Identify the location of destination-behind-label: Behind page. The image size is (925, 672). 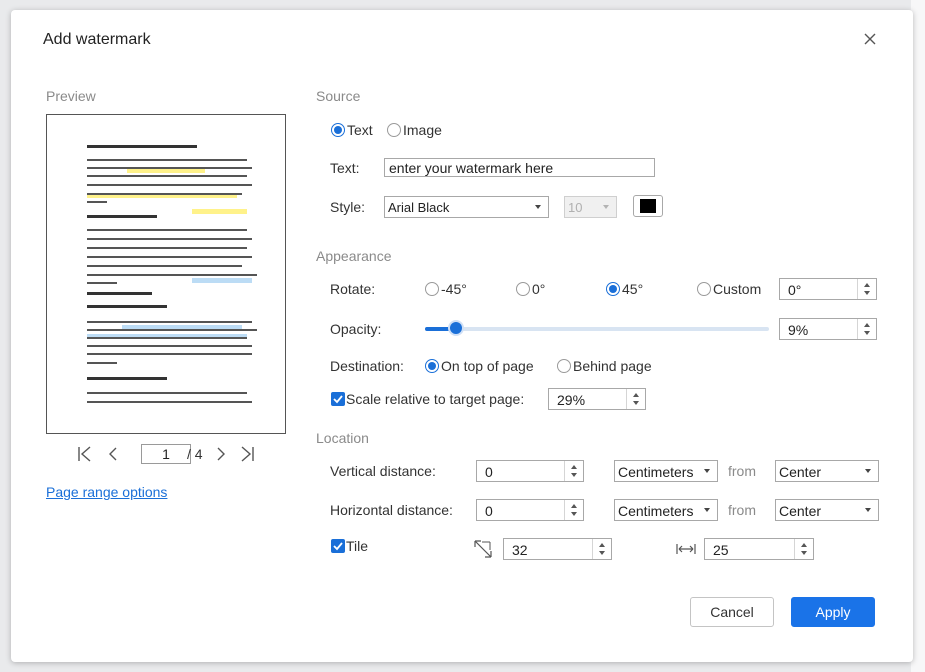
(612, 366).